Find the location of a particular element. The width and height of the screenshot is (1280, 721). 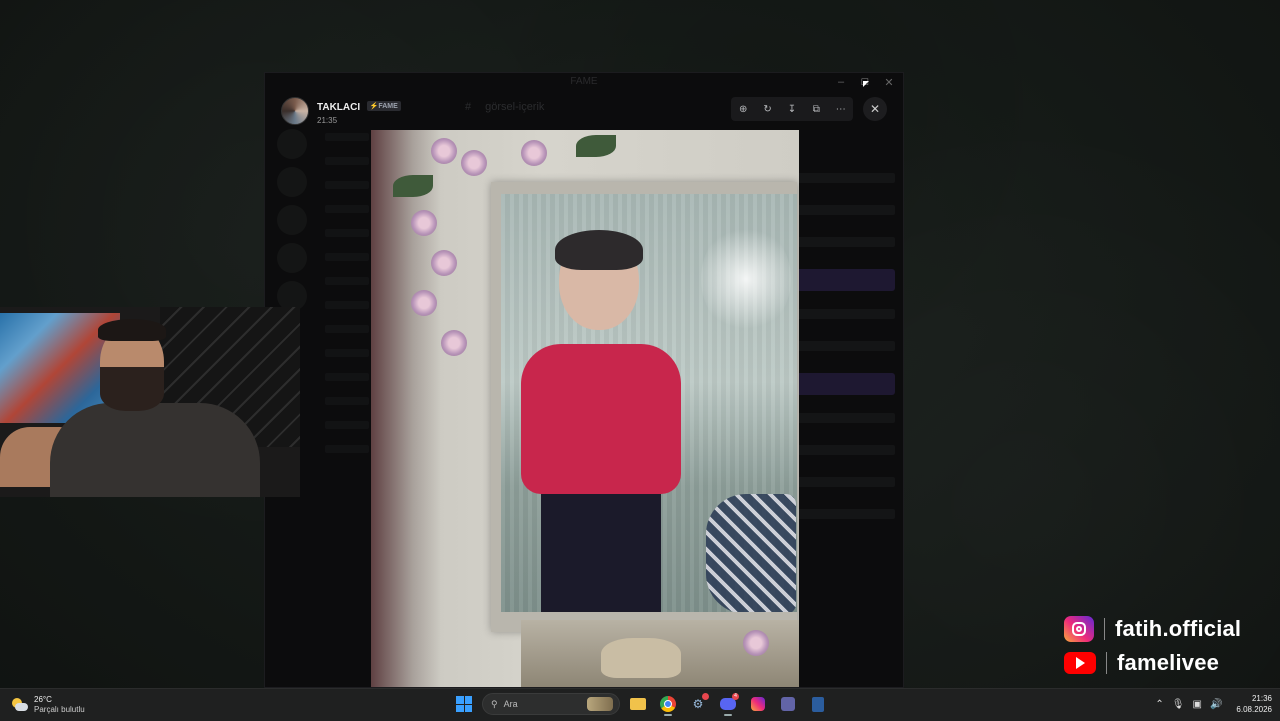

more-icon: ⋯ is located at coordinates (841, 109).